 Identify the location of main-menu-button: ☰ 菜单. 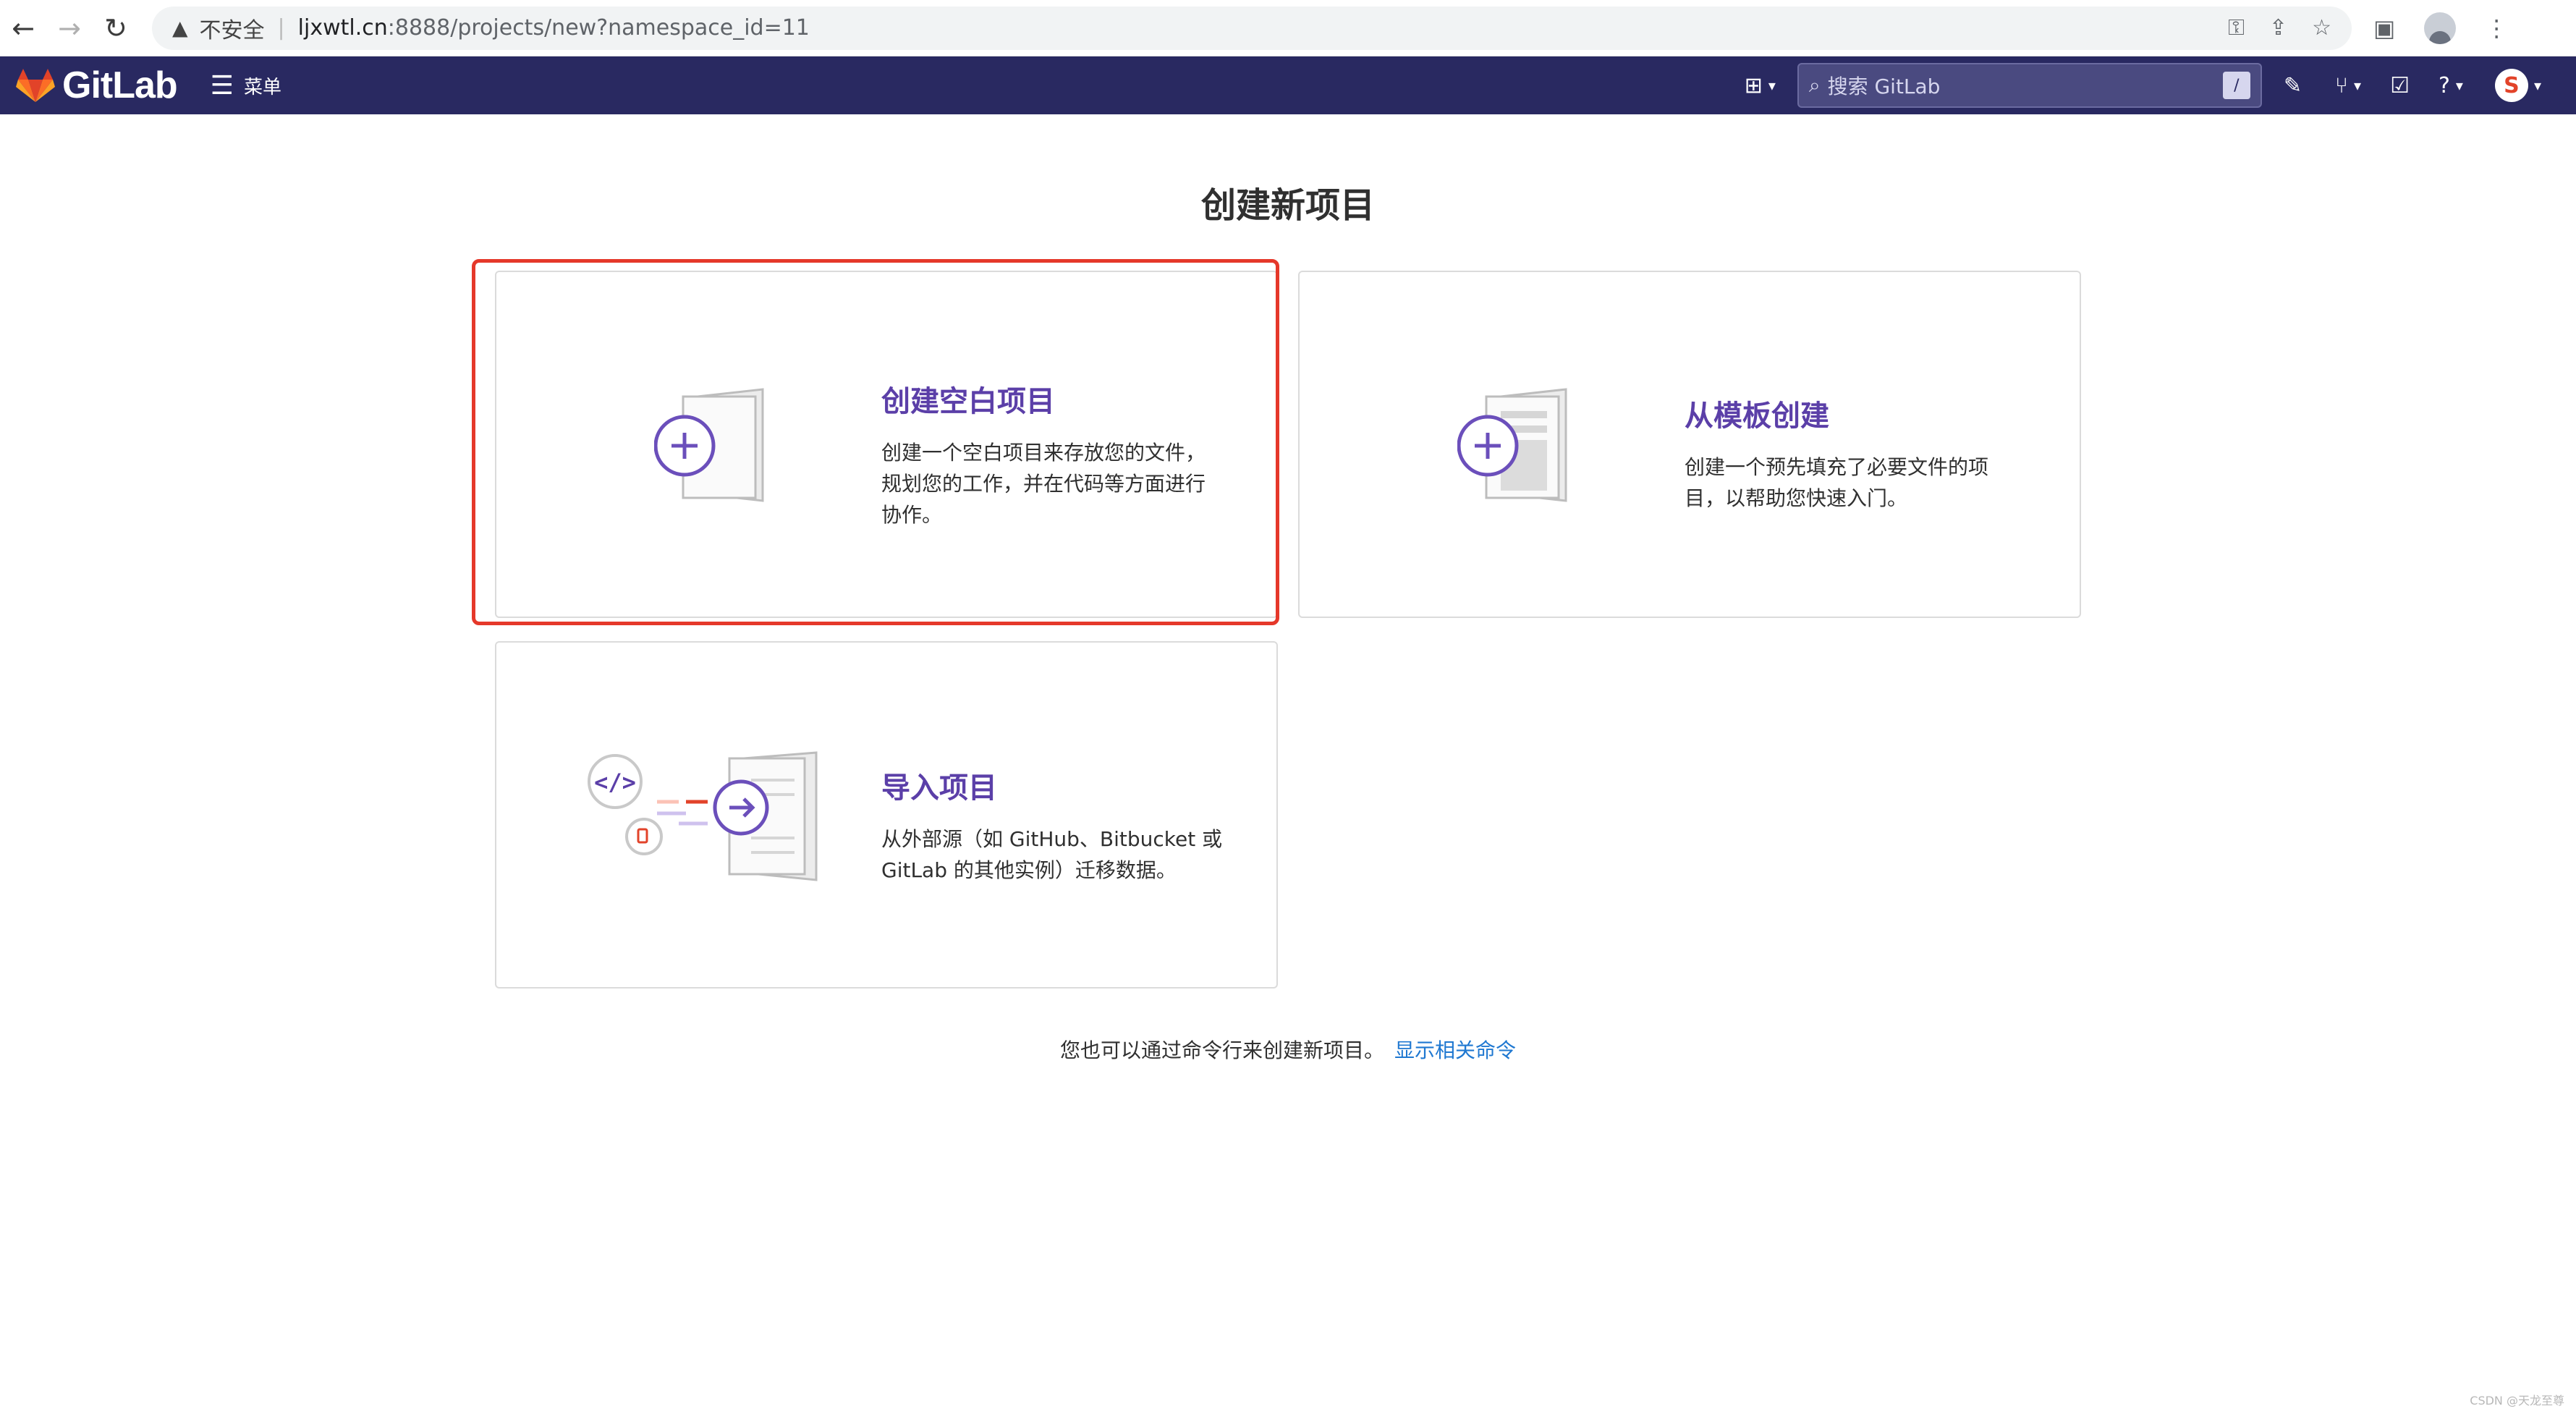
(246, 86).